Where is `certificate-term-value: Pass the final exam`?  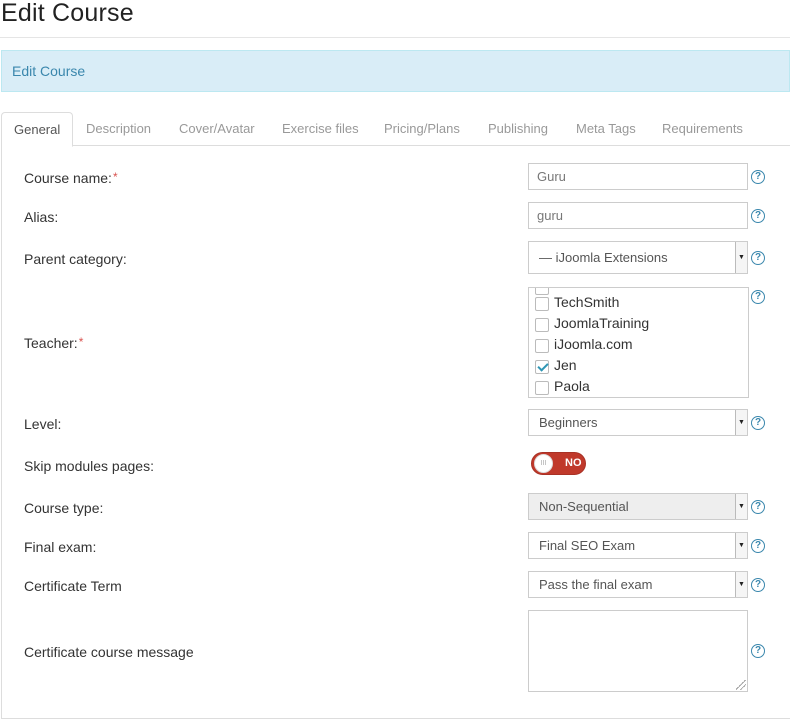 certificate-term-value: Pass the final exam is located at coordinates (596, 584).